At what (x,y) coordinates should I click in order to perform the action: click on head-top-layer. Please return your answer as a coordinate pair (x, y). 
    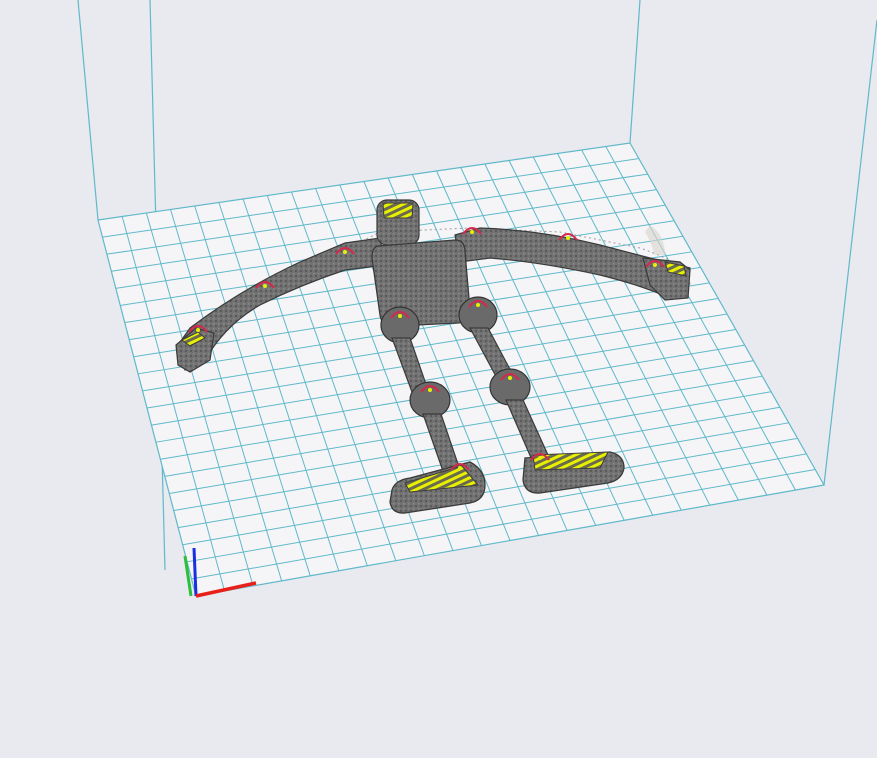
    Looking at the image, I should click on (398, 210).